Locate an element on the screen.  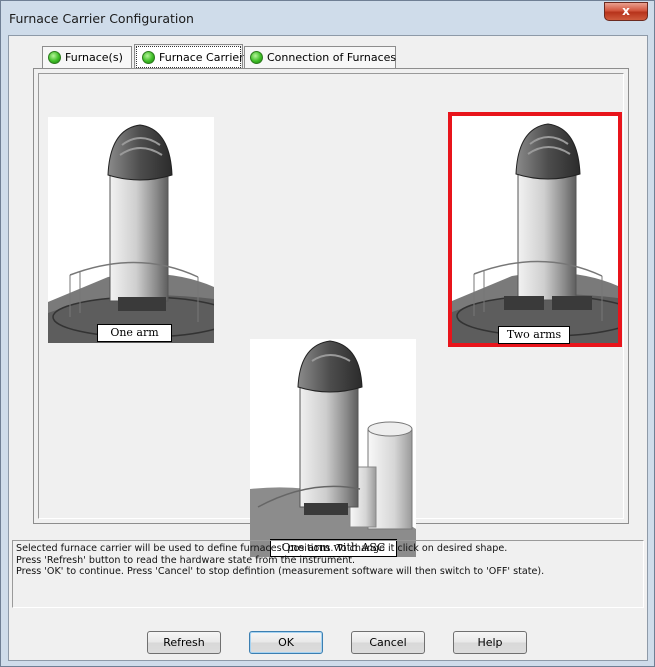
title-bar: Furnace Carrier Configuration x is located at coordinates (327, 18).